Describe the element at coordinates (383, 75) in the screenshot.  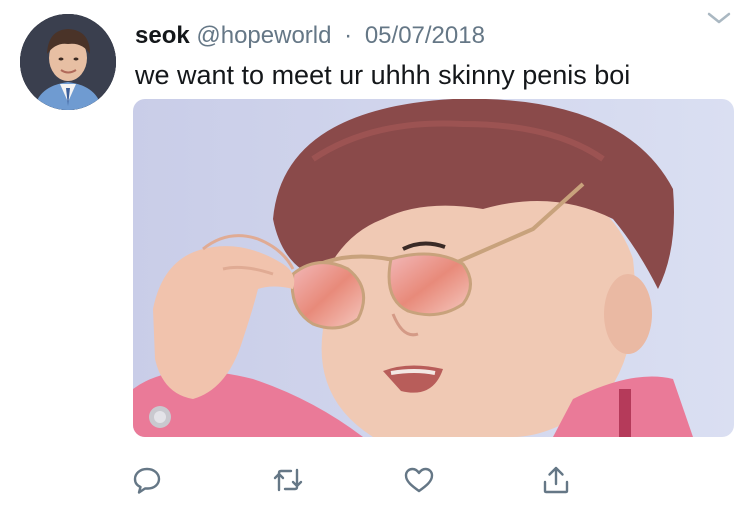
I see `tweet-text: we want to meet ur uhhh skinny penis boi` at that location.